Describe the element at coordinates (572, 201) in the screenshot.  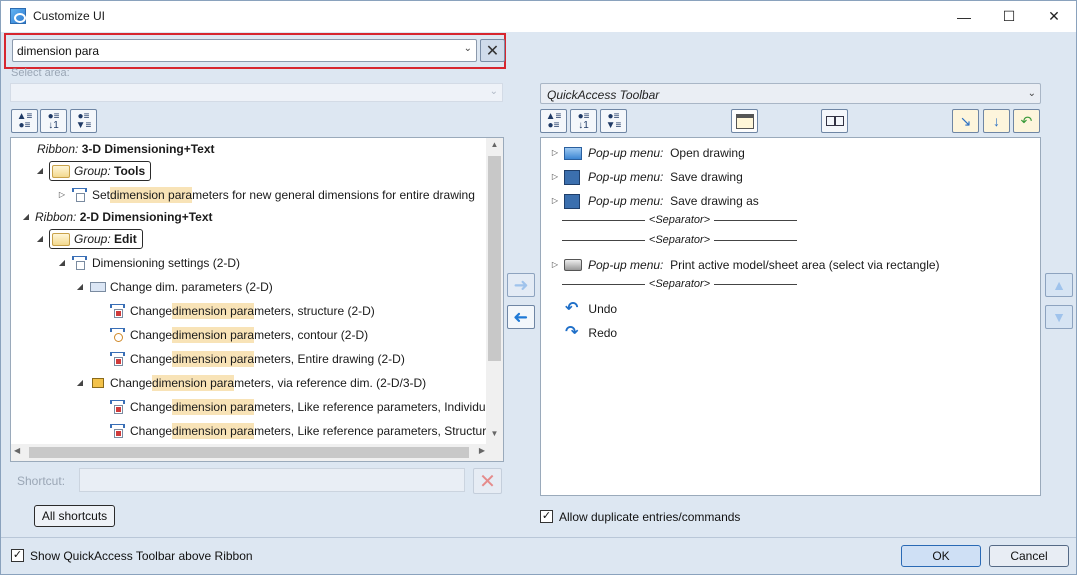
I see `save-as-icon` at that location.